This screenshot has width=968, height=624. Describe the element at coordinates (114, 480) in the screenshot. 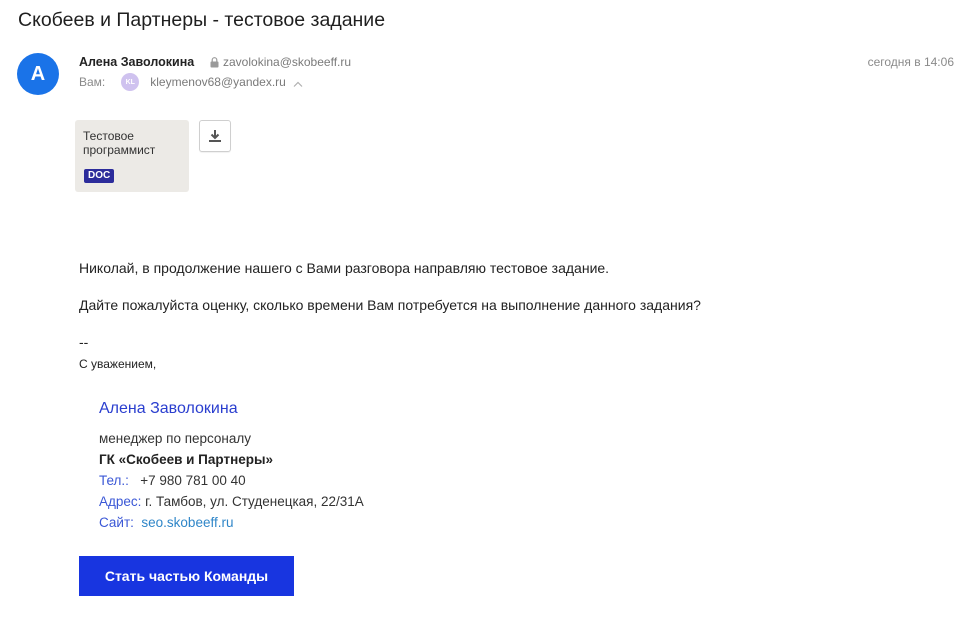

I see `phone-label: Тел.:` at that location.